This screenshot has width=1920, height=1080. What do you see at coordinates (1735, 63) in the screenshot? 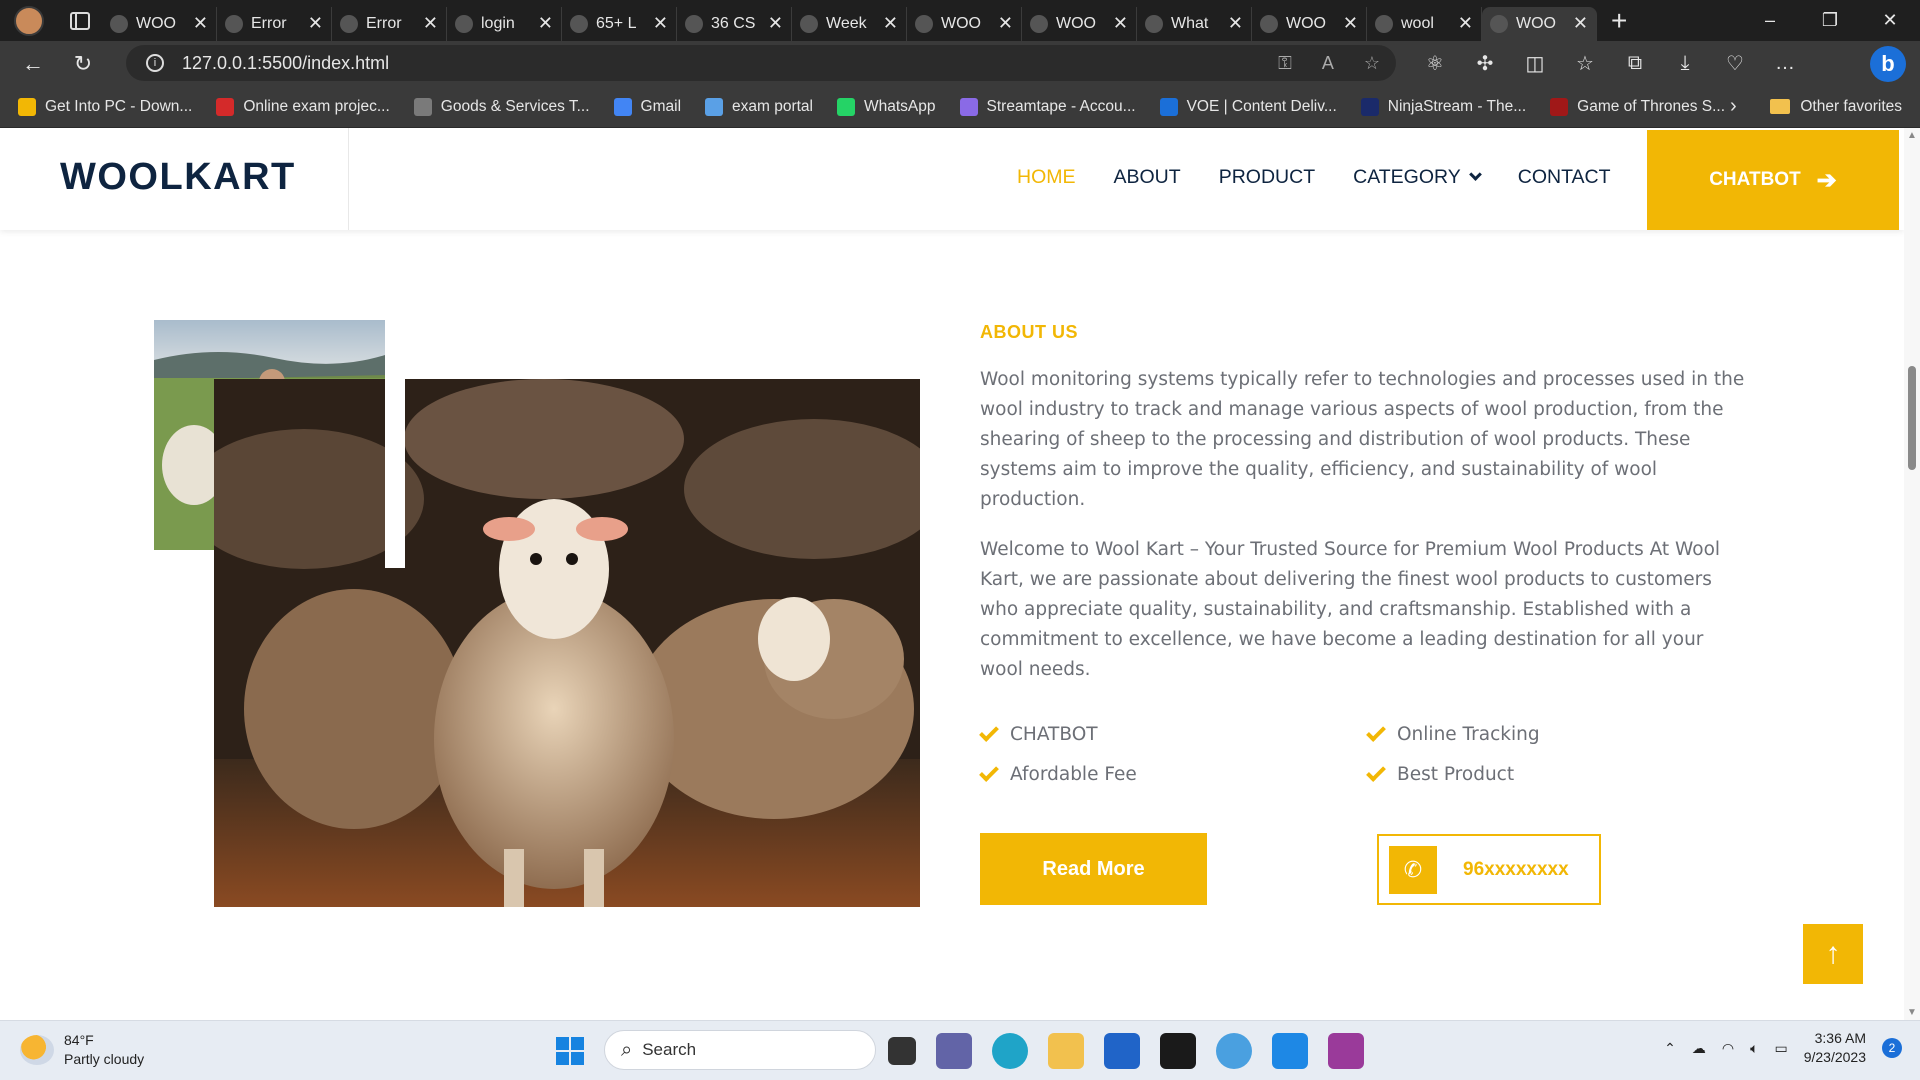
I see `performance-icon: ♡` at bounding box center [1735, 63].